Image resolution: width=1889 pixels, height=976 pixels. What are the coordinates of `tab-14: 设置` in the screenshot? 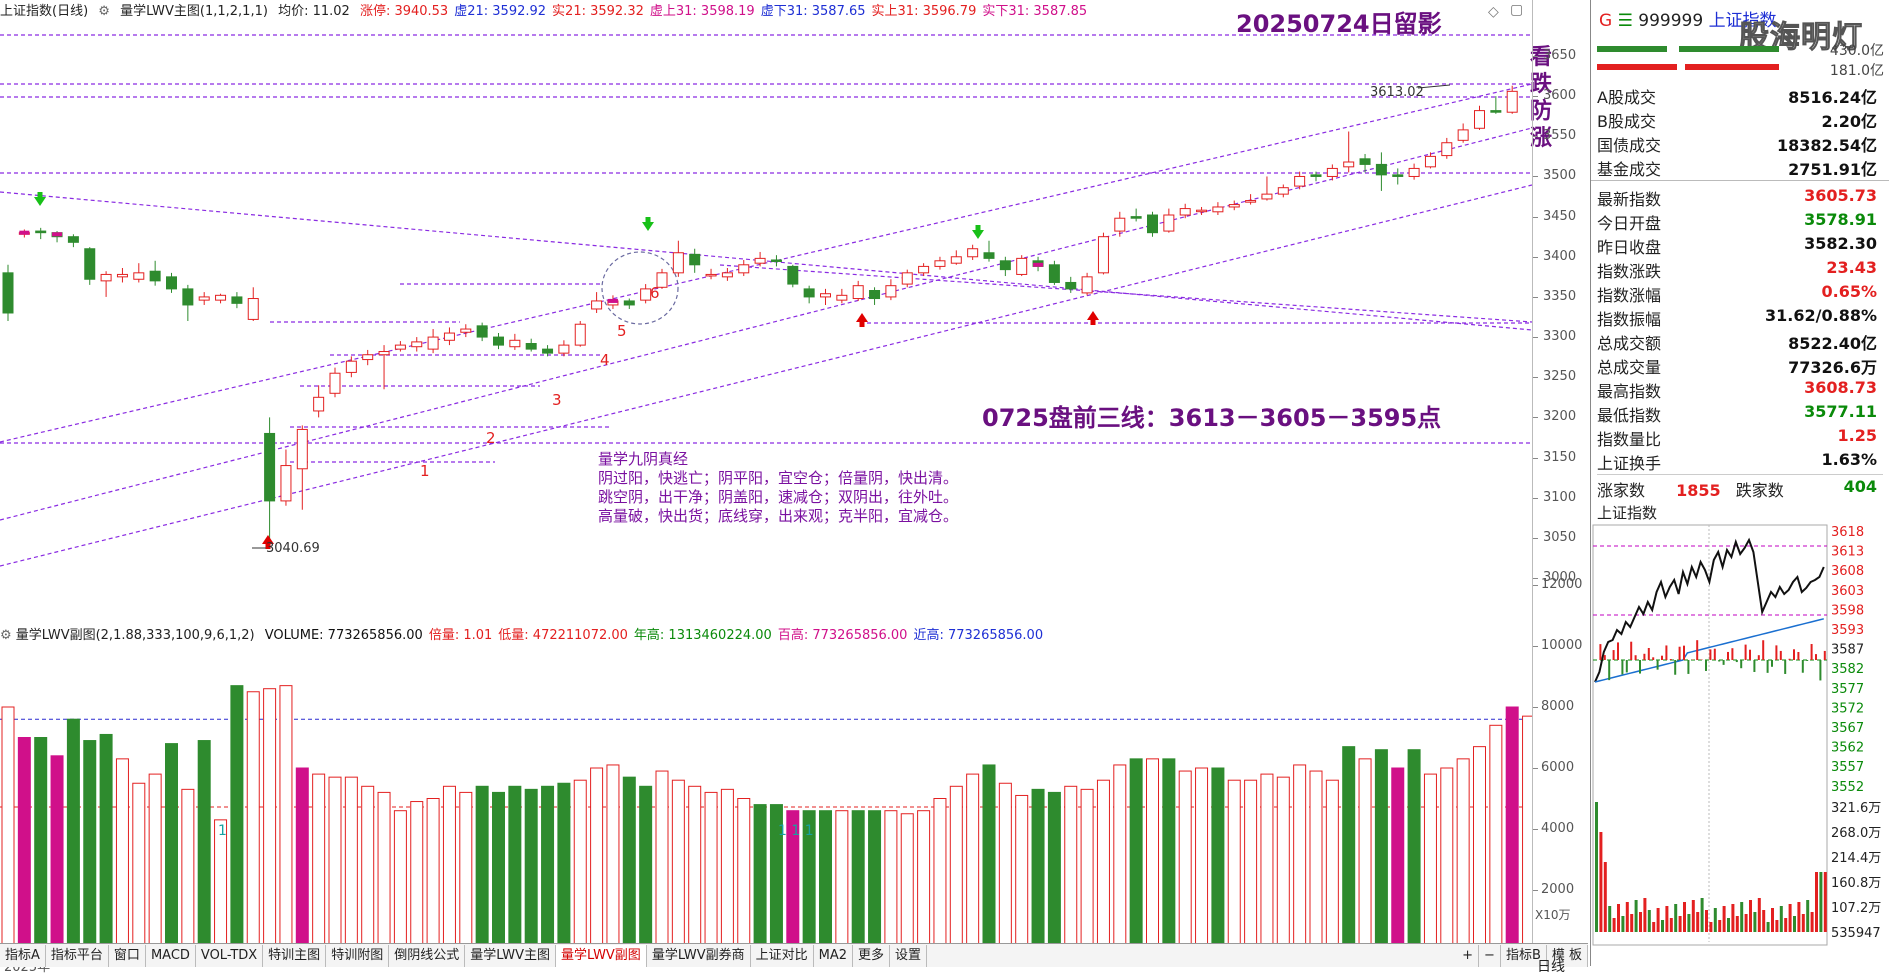 It's located at (908, 956).